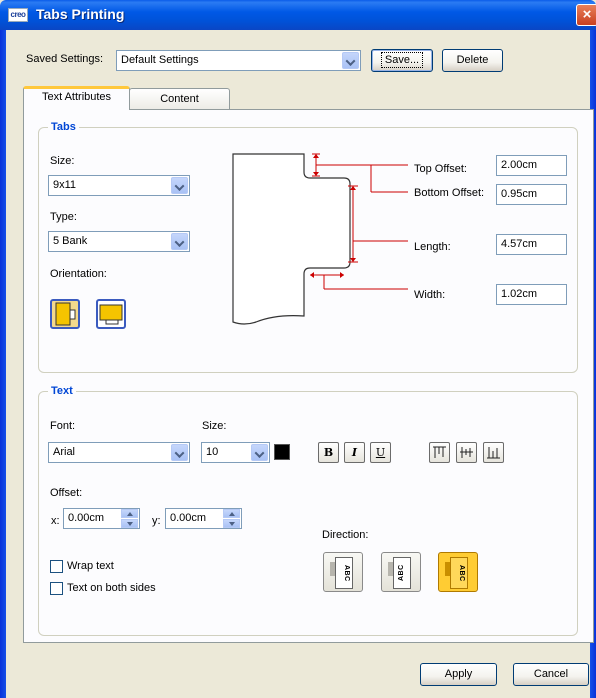 Image resolution: width=596 pixels, height=698 pixels. I want to click on tabs-group-title: Tabs, so click(63, 127).